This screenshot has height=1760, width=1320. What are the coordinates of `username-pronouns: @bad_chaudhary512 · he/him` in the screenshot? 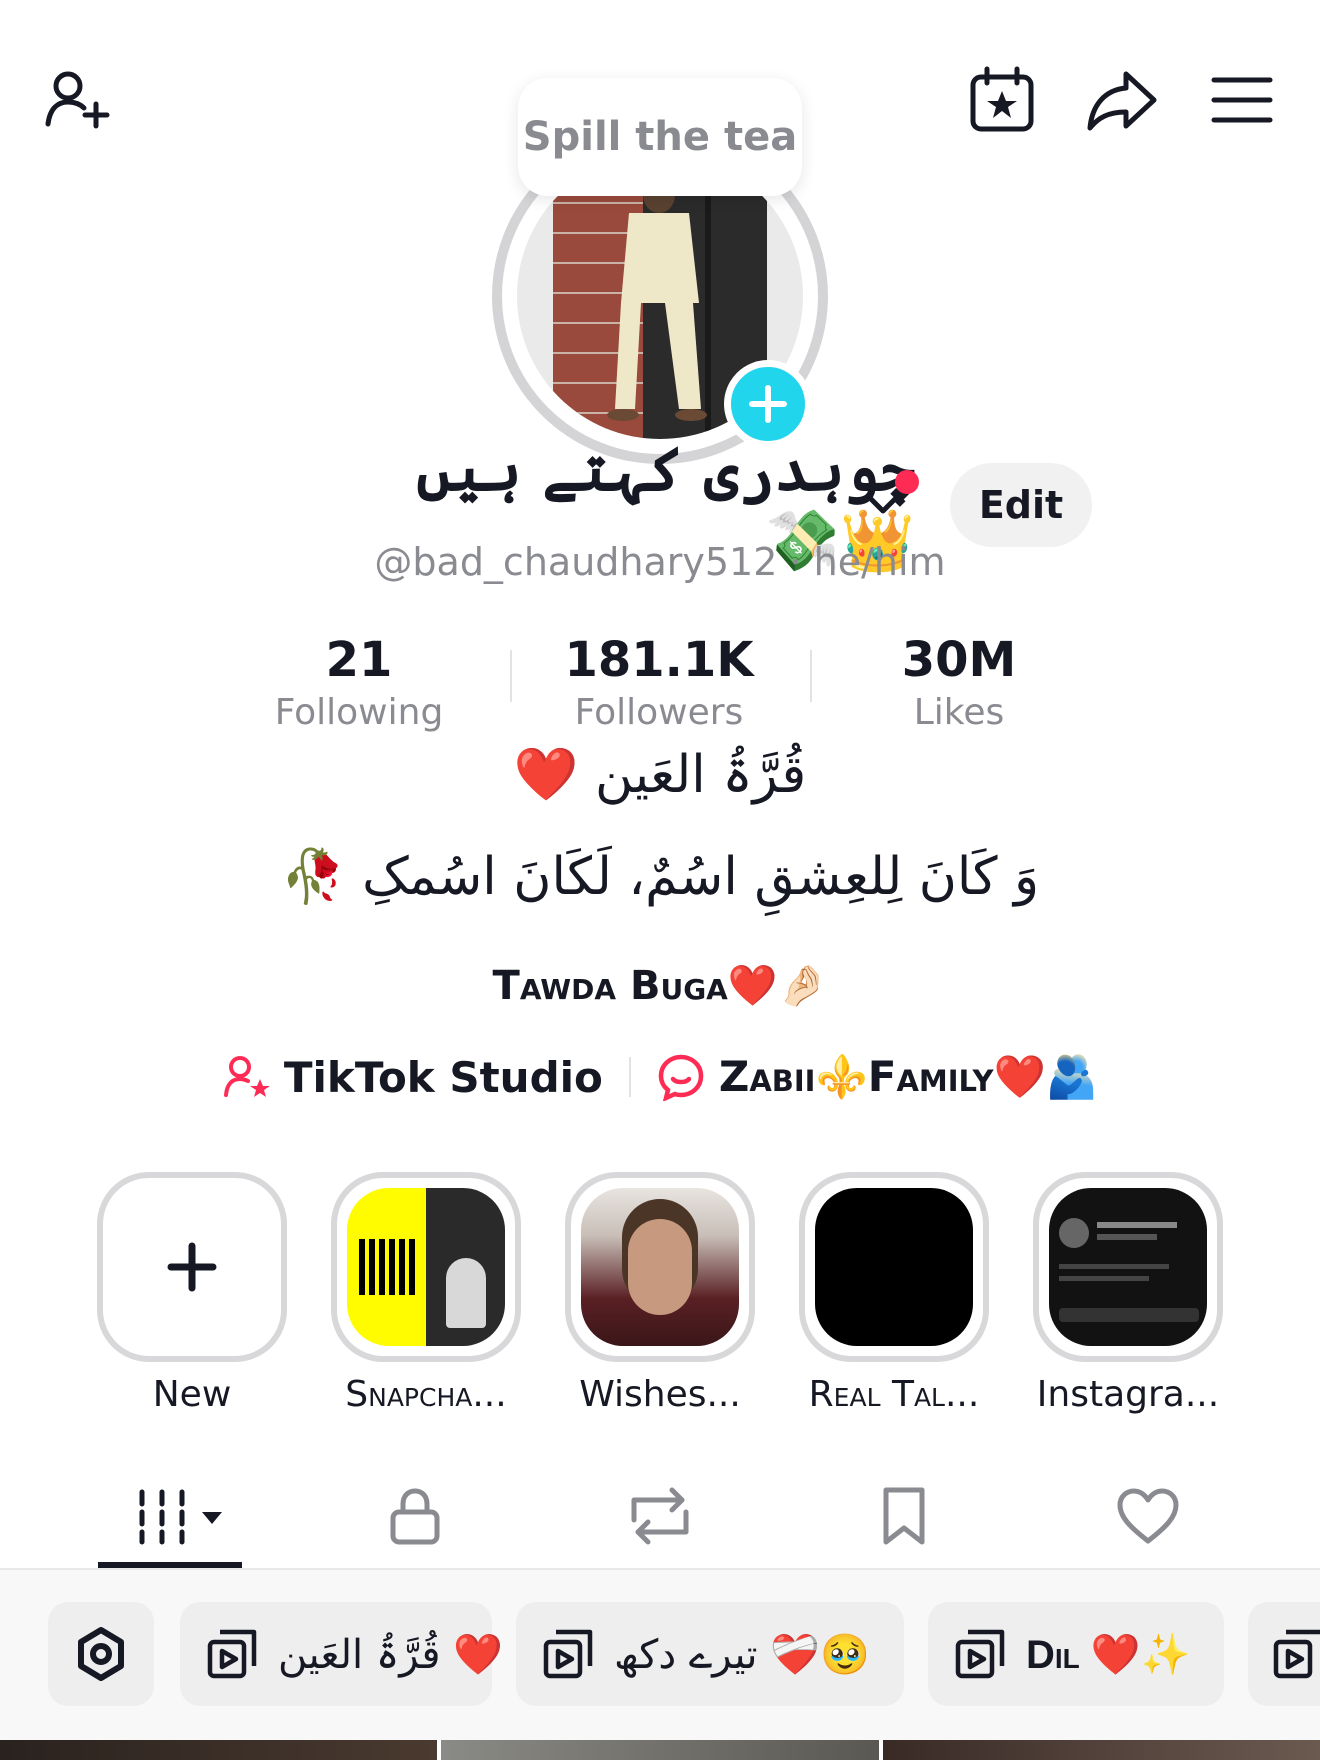 It's located at (660, 562).